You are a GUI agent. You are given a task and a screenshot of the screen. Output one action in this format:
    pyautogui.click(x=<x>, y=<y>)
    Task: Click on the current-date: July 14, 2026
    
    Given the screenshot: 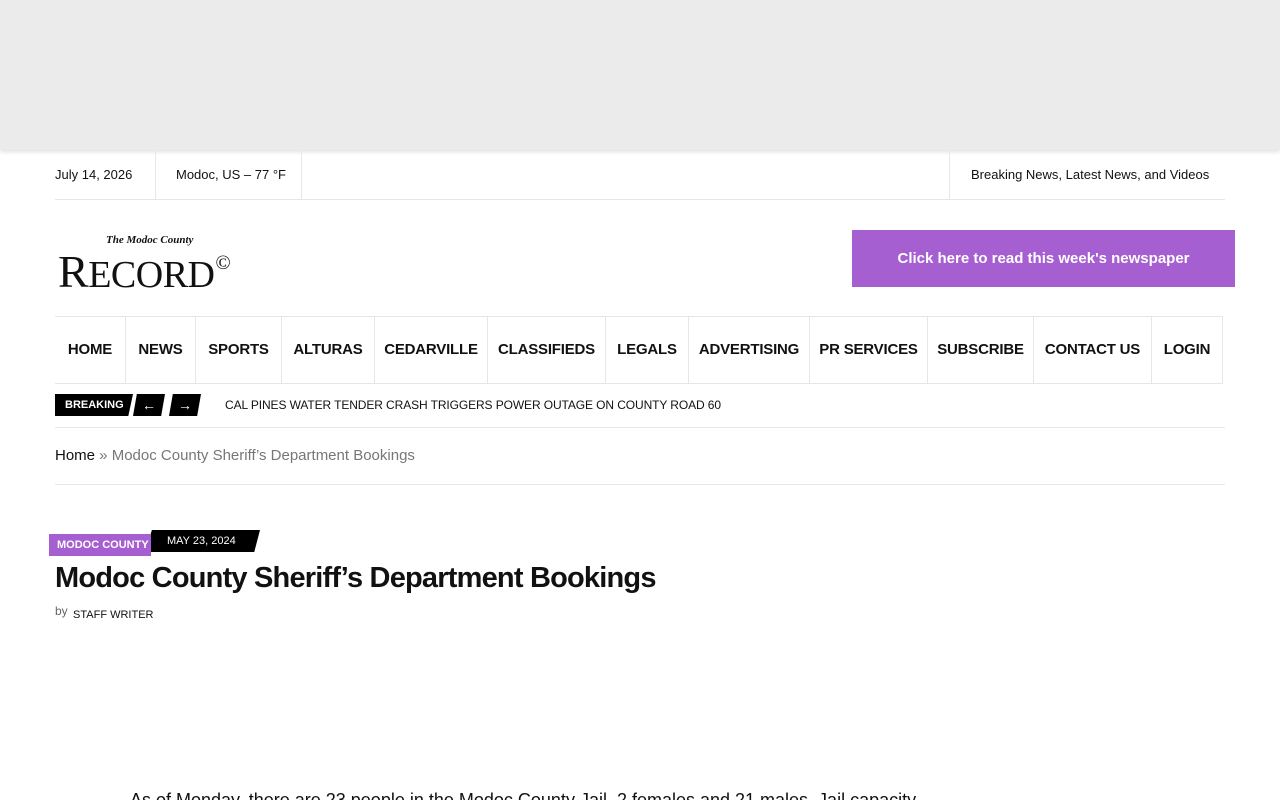 What is the action you would take?
    pyautogui.click(x=105, y=175)
    